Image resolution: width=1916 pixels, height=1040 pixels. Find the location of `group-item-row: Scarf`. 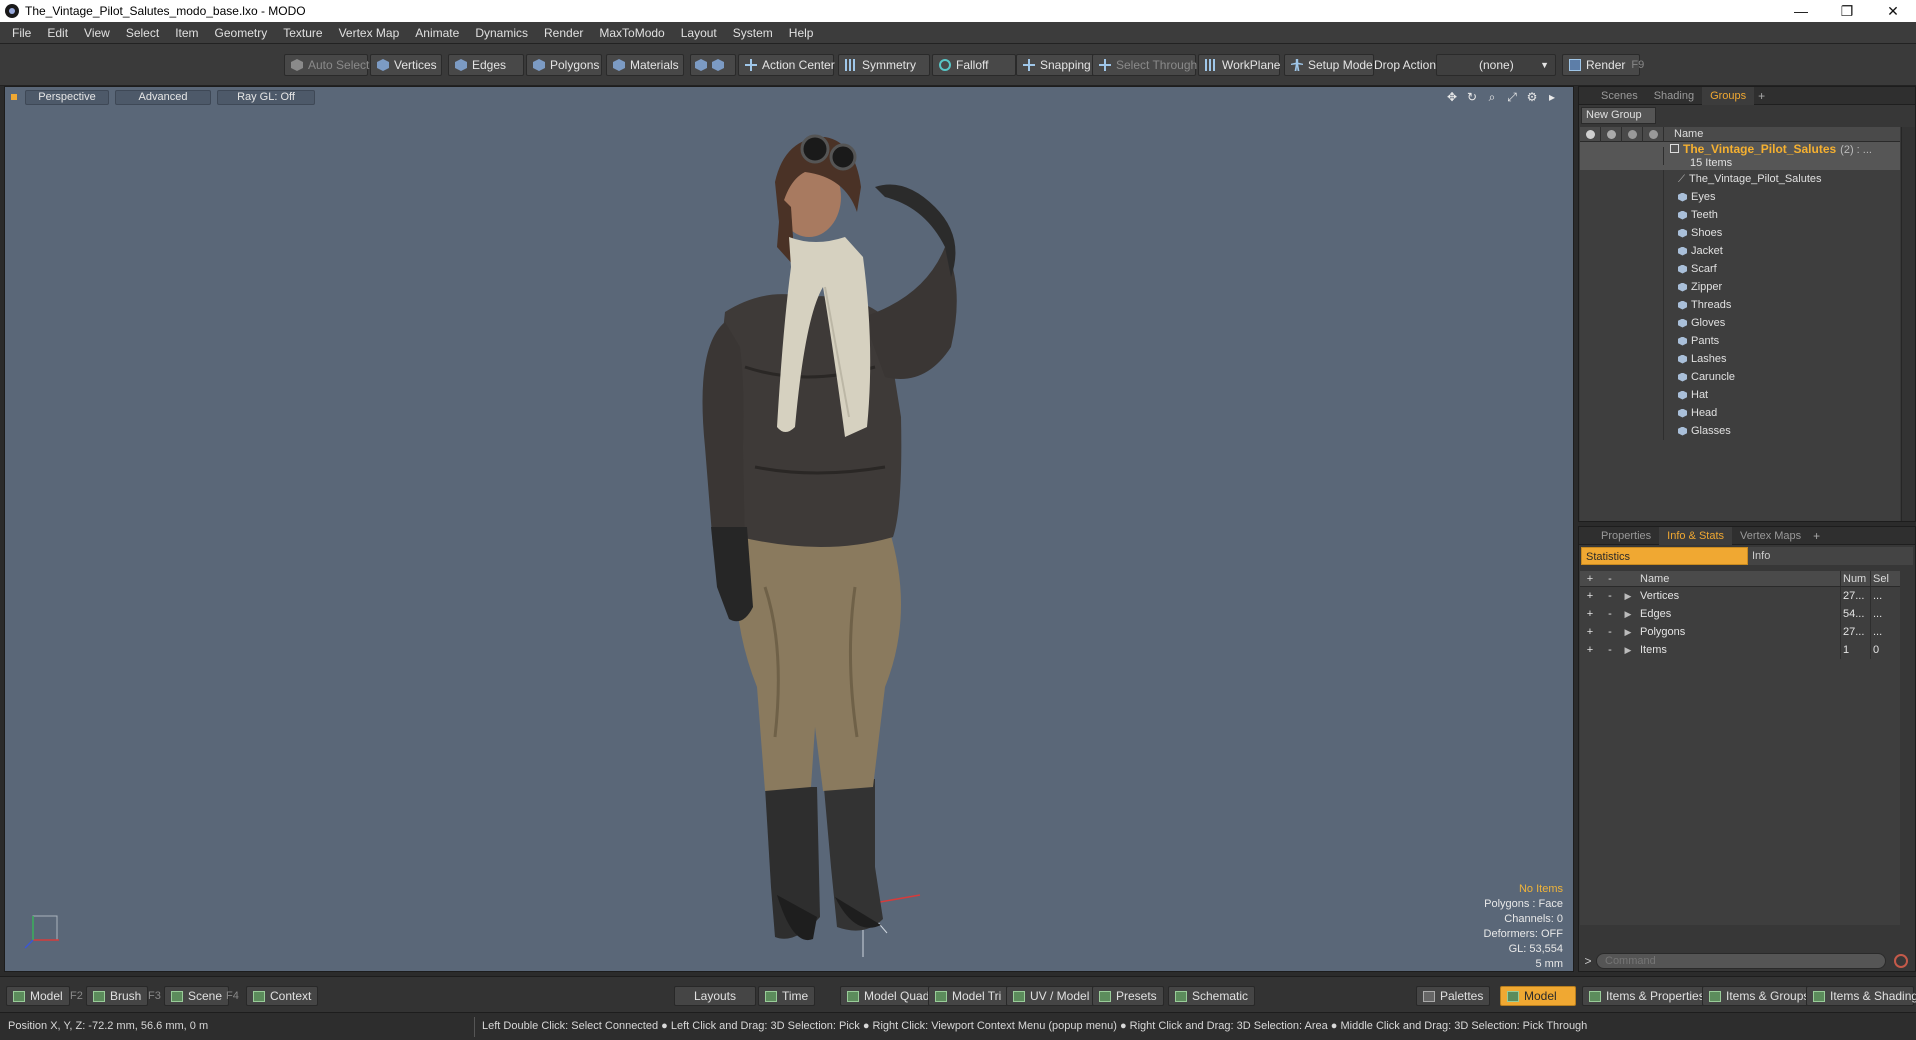

group-item-row: Scarf is located at coordinates (1740, 269).